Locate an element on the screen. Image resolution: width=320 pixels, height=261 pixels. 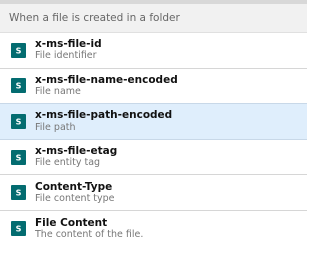
item-description: File content type is located at coordinates (75, 198).